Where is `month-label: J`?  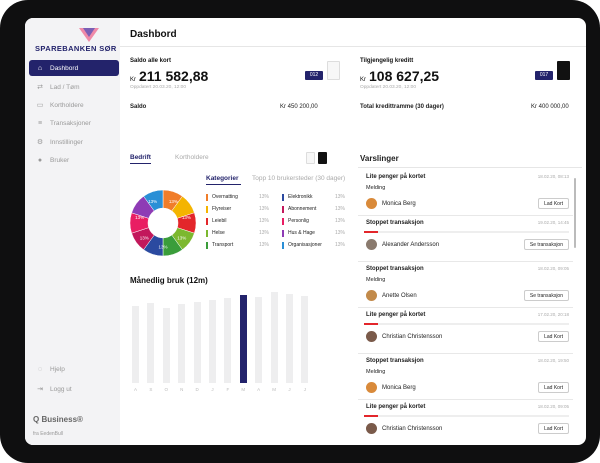 month-label: J is located at coordinates (305, 389).